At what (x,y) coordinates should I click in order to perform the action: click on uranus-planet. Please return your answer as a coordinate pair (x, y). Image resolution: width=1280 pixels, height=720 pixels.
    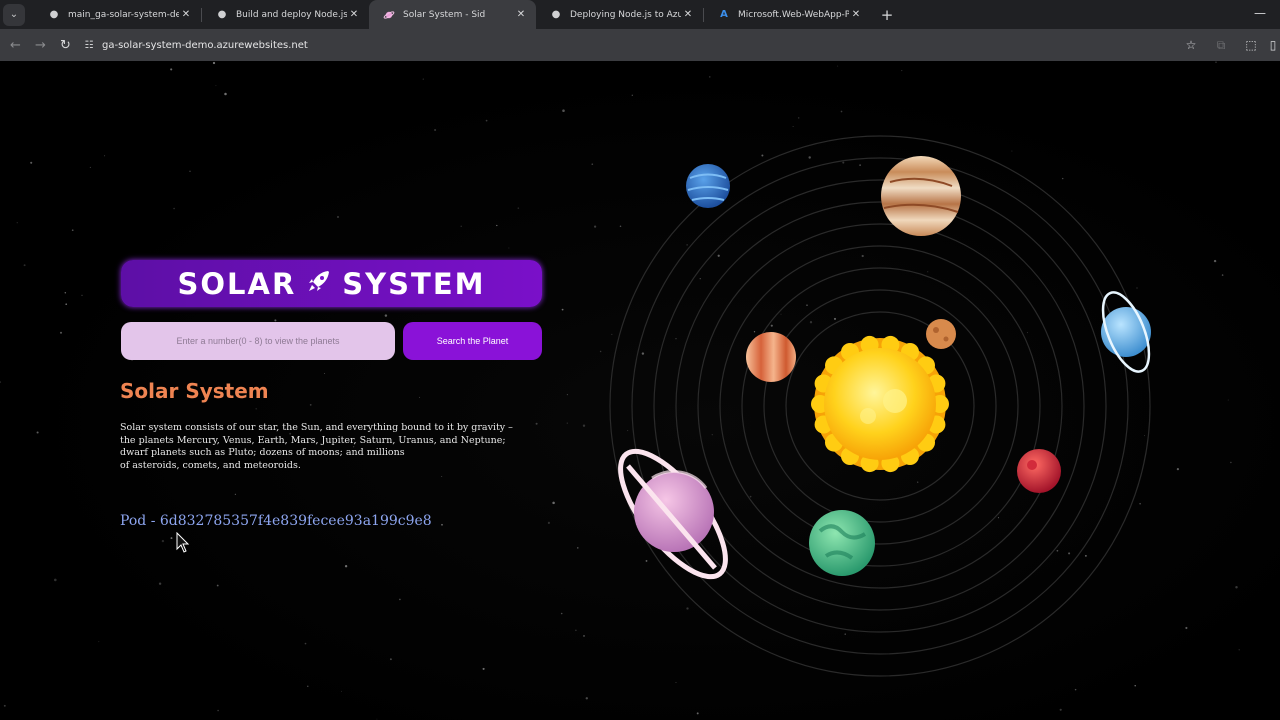
    Looking at the image, I should click on (1126, 332).